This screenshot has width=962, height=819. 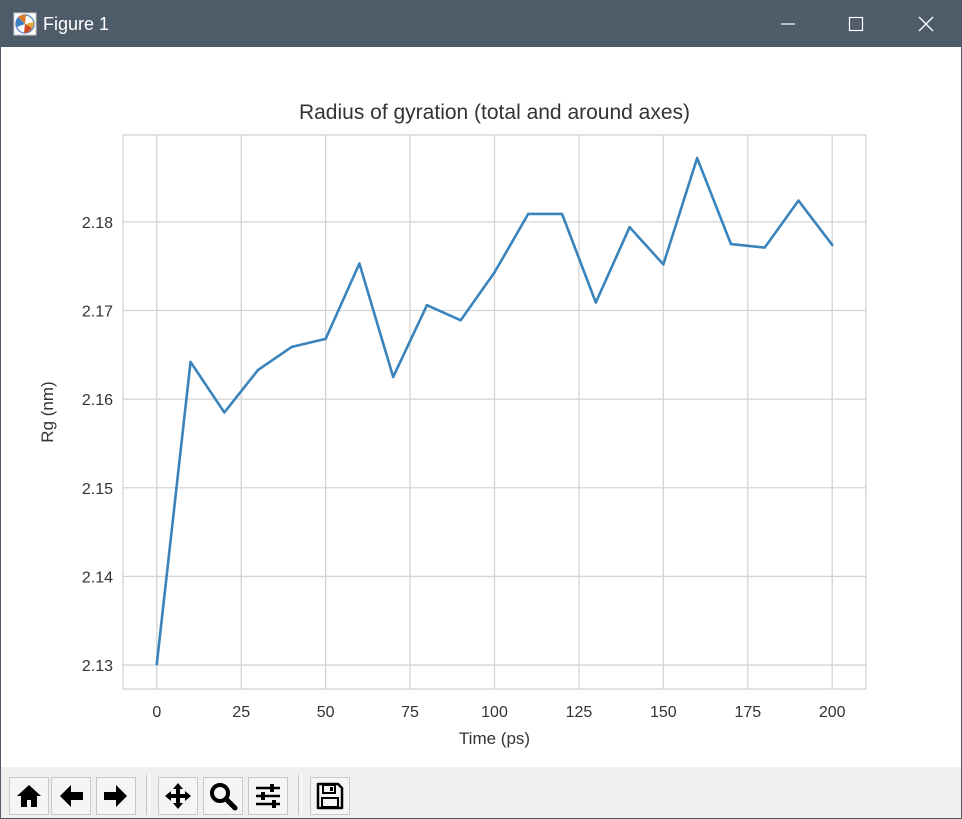 I want to click on x-axis-label: Time (ps), so click(x=494, y=738).